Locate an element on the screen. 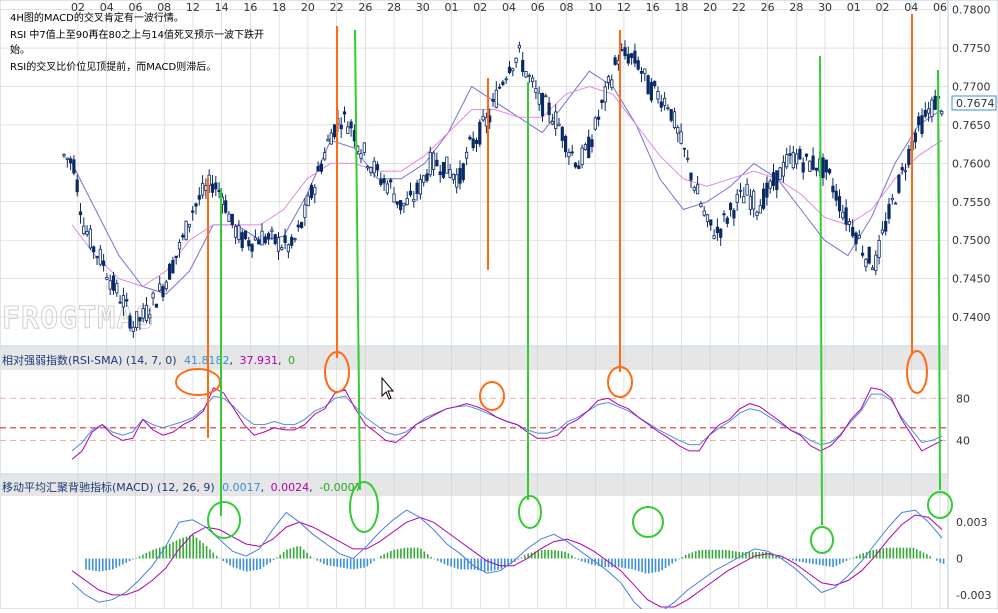 The width and height of the screenshot is (998, 613). macd-tick-label: -0.003 is located at coordinates (973, 595).